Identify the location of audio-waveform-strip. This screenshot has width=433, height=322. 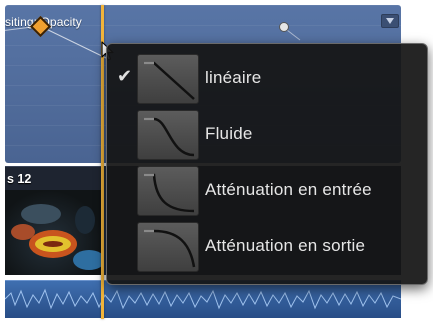
(203, 299).